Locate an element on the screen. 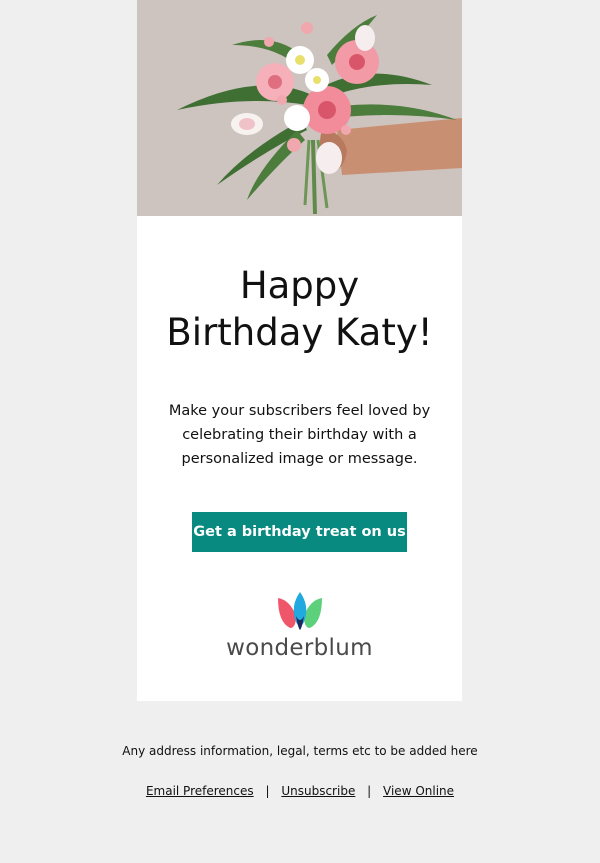 Image resolution: width=600 pixels, height=863 pixels. hero-image is located at coordinates (299, 108).